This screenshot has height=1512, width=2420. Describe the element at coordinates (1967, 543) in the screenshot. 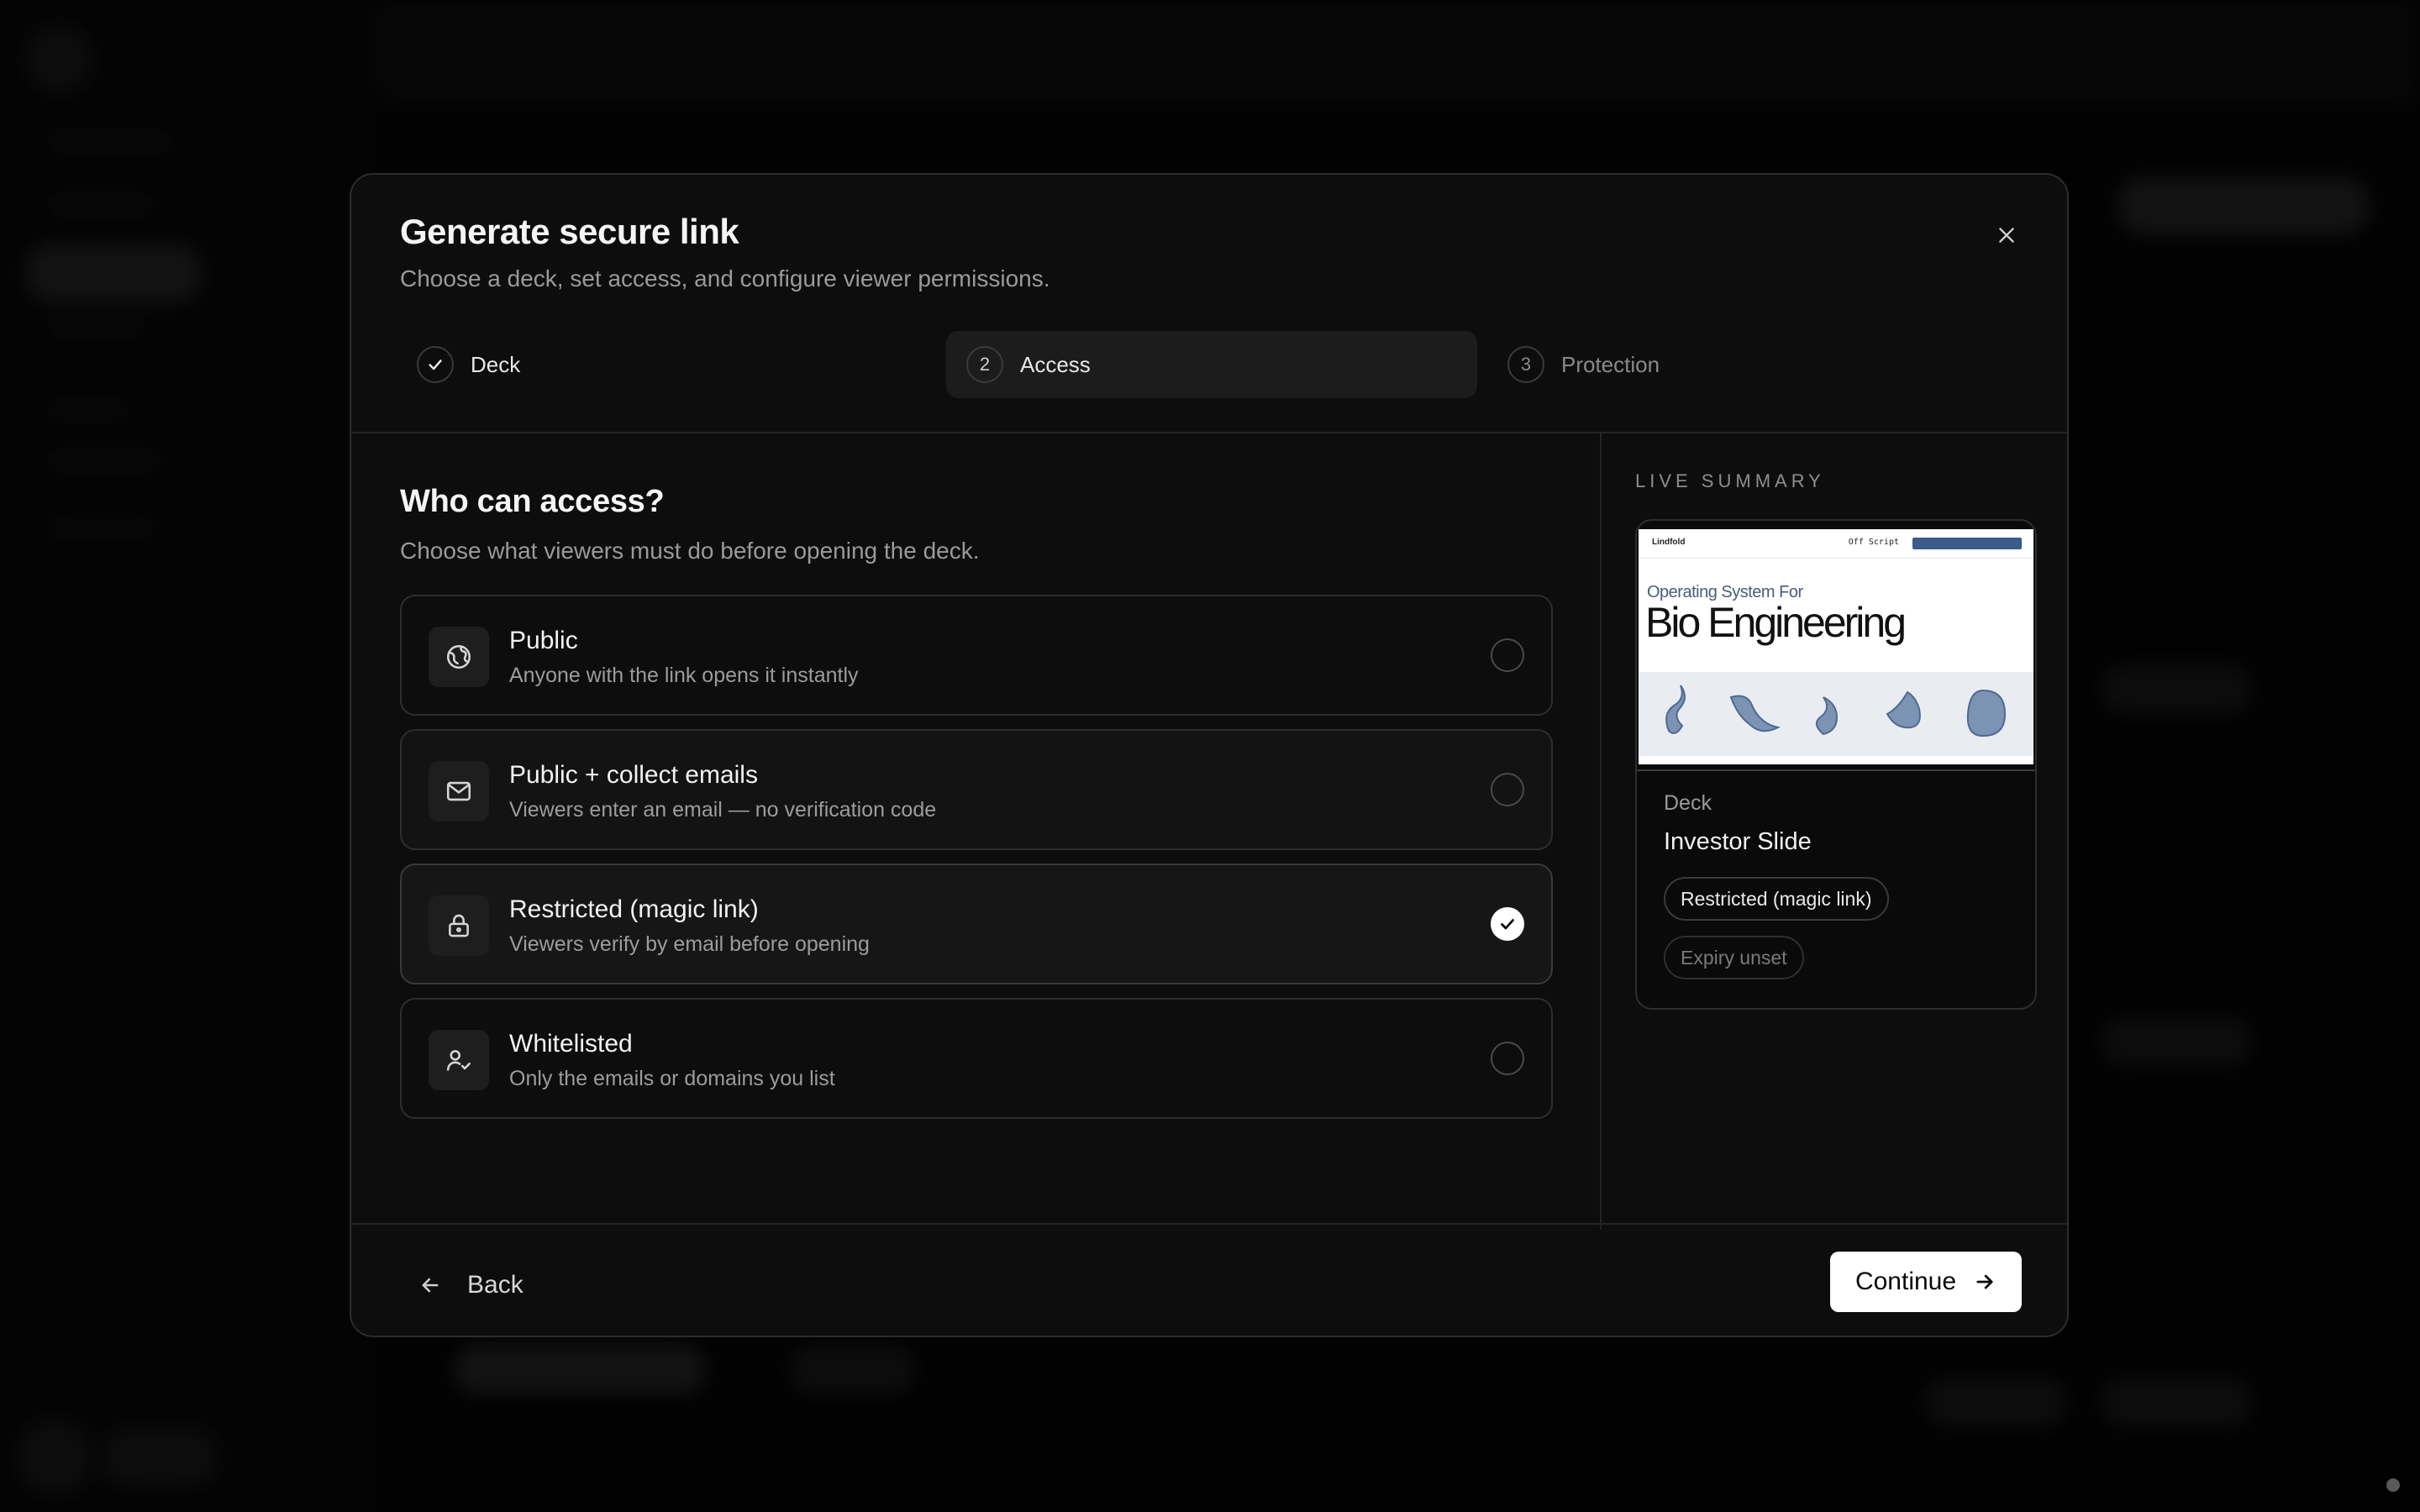

I see `thumbnail-nav-button` at that location.